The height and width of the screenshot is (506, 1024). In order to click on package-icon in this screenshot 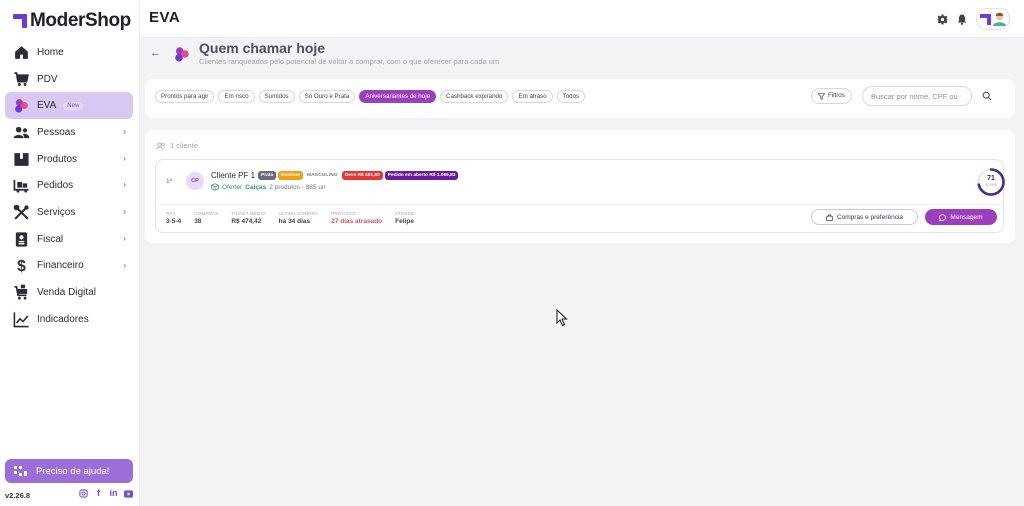, I will do `click(215, 187)`.